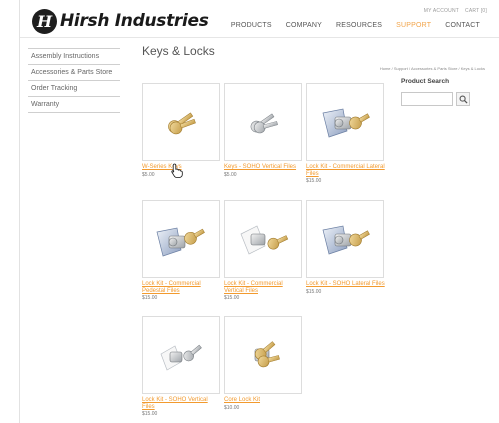 The width and height of the screenshot is (499, 423). What do you see at coordinates (346, 284) in the screenshot?
I see `product-name-link: Lock Kit - SOHO Lateral Files` at bounding box center [346, 284].